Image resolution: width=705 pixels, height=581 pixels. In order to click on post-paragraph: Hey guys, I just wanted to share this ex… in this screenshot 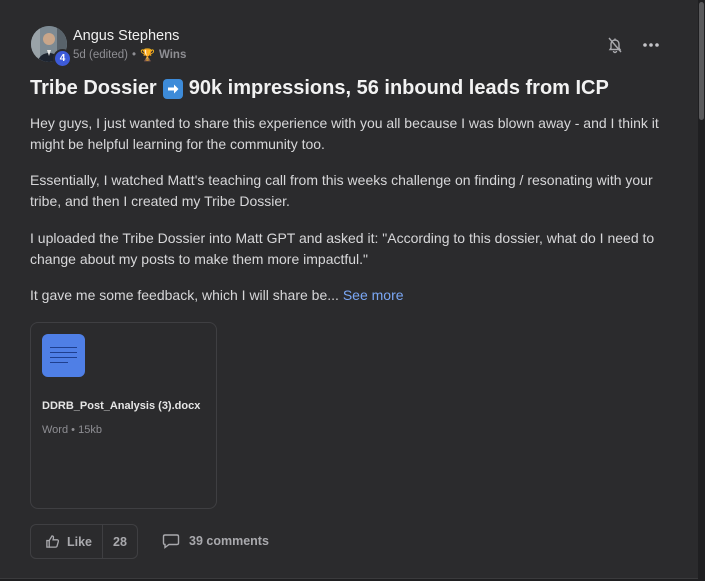, I will do `click(344, 133)`.